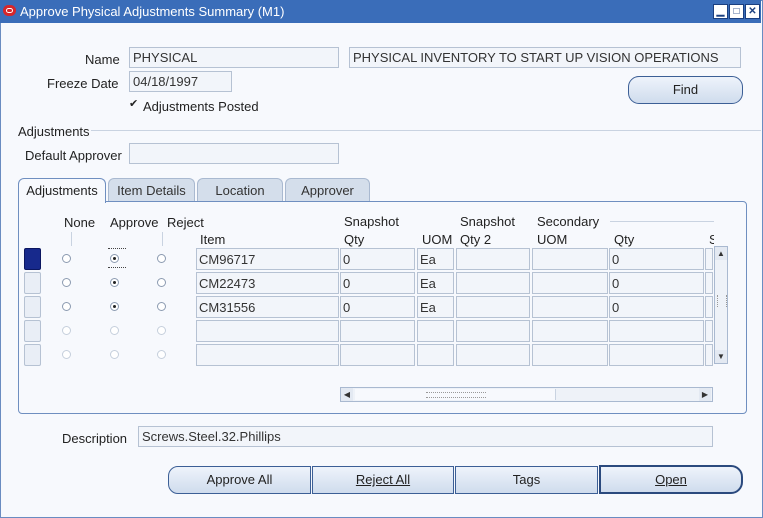  I want to click on oracle-logo-icon, so click(9, 10).